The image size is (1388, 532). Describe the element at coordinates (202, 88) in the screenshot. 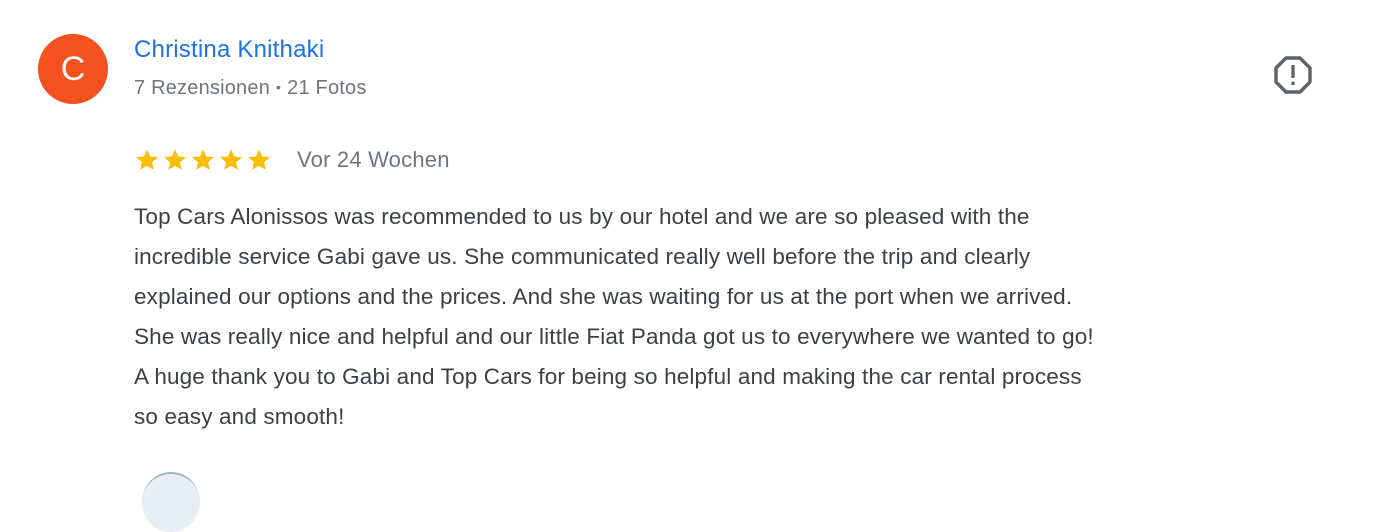

I see `reviews-count: 7 Rezensionen` at that location.